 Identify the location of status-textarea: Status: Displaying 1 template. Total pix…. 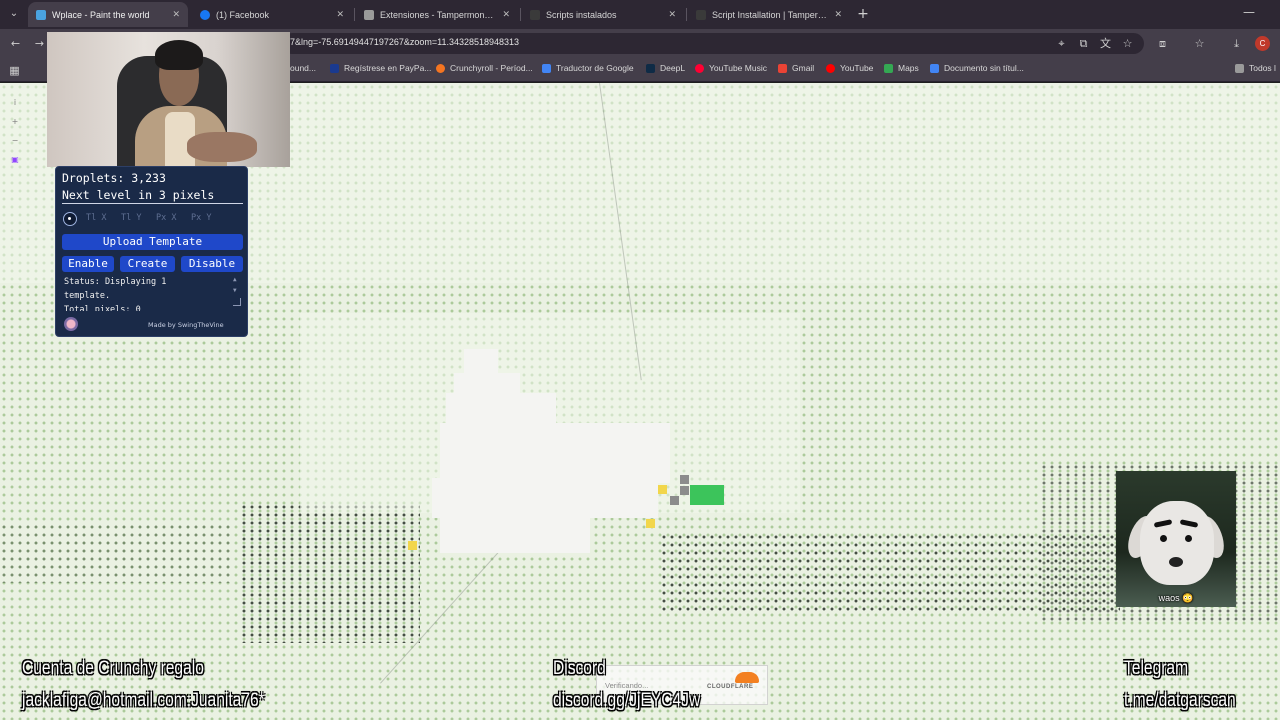
(152, 293).